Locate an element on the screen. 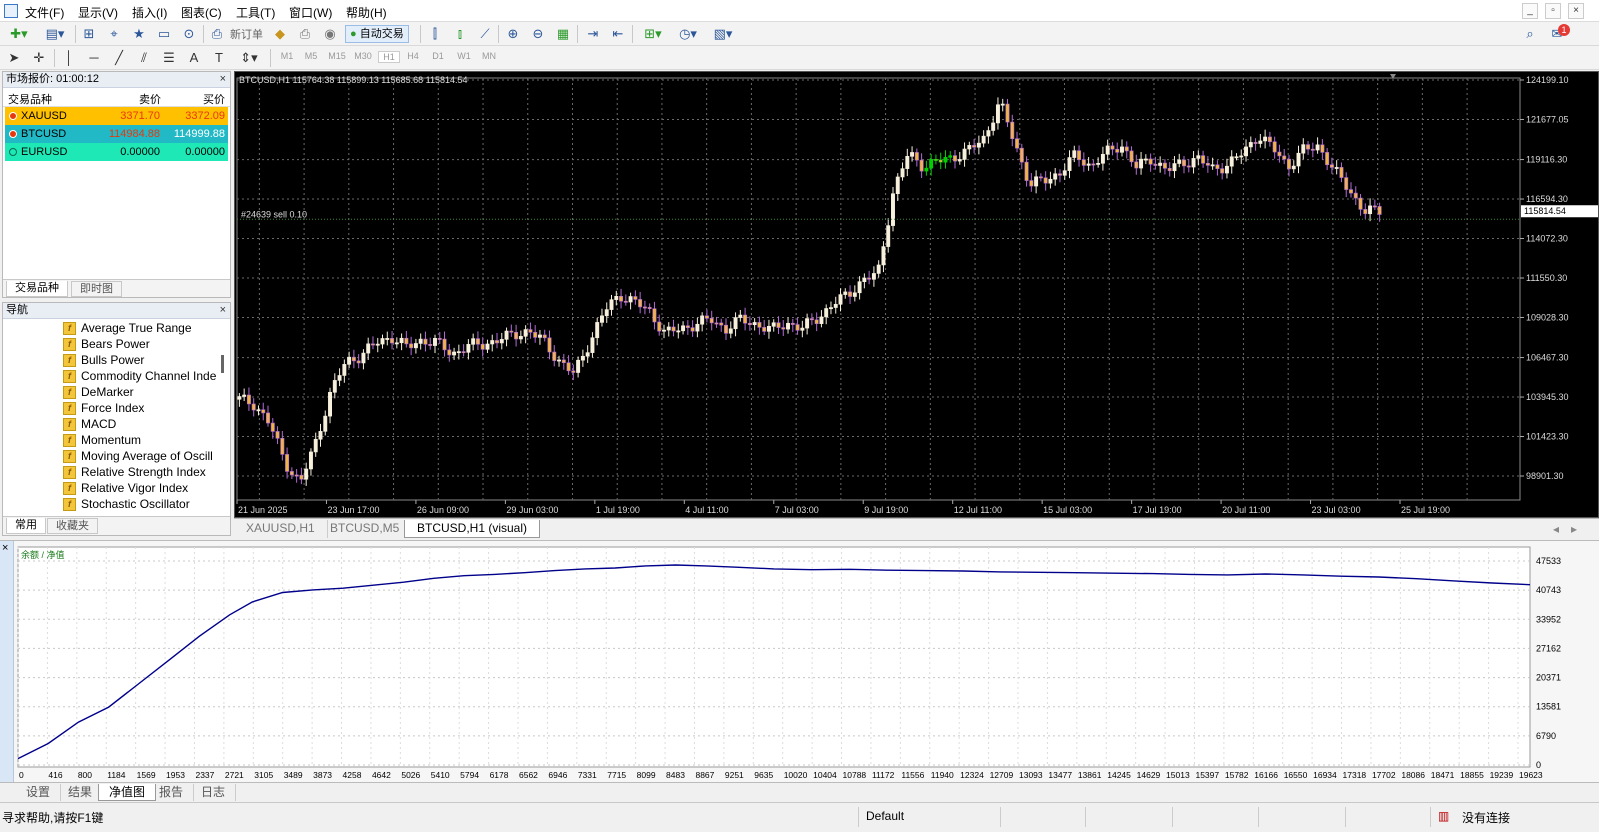 The height and width of the screenshot is (832, 1599). navigator-item: f Relative Strength Index is located at coordinates (112, 472).